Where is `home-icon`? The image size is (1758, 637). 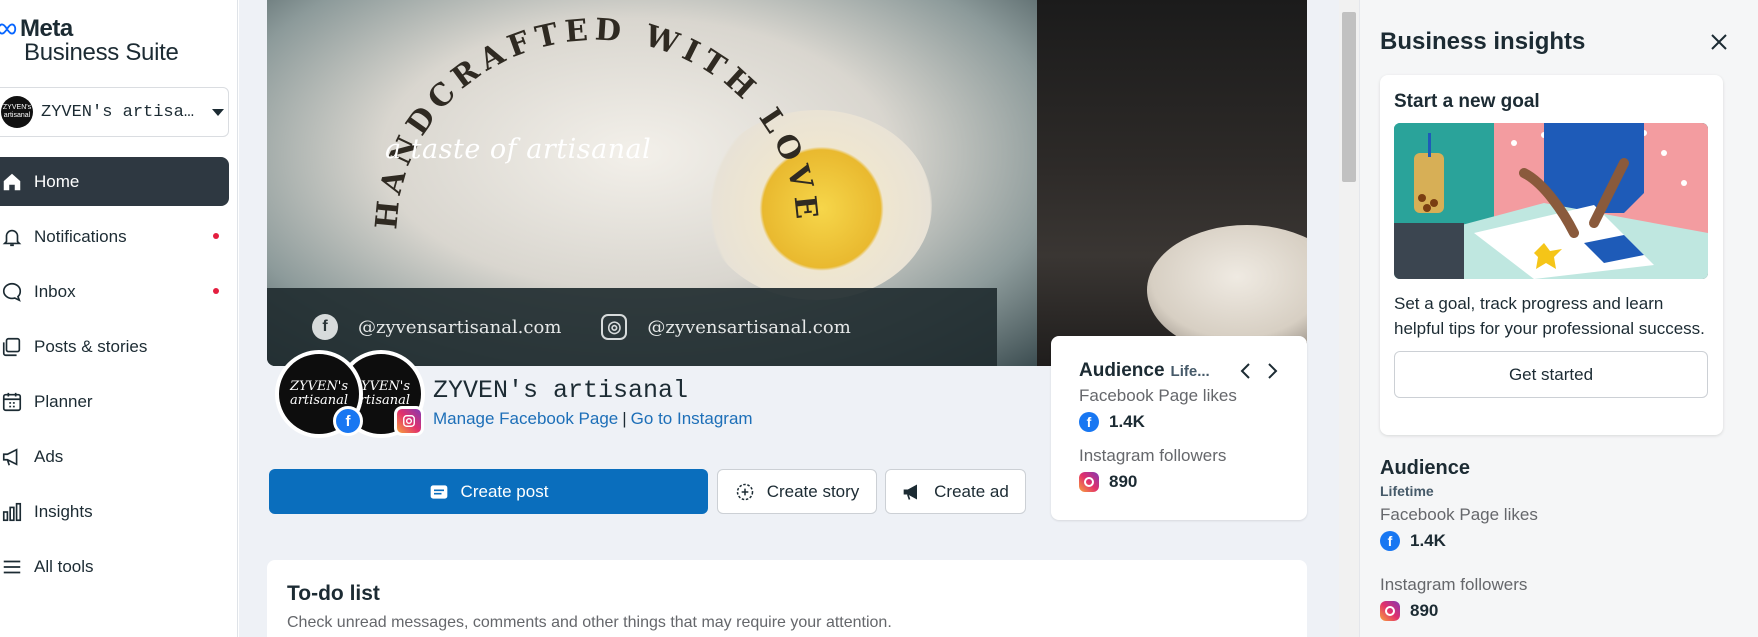 home-icon is located at coordinates (12, 182).